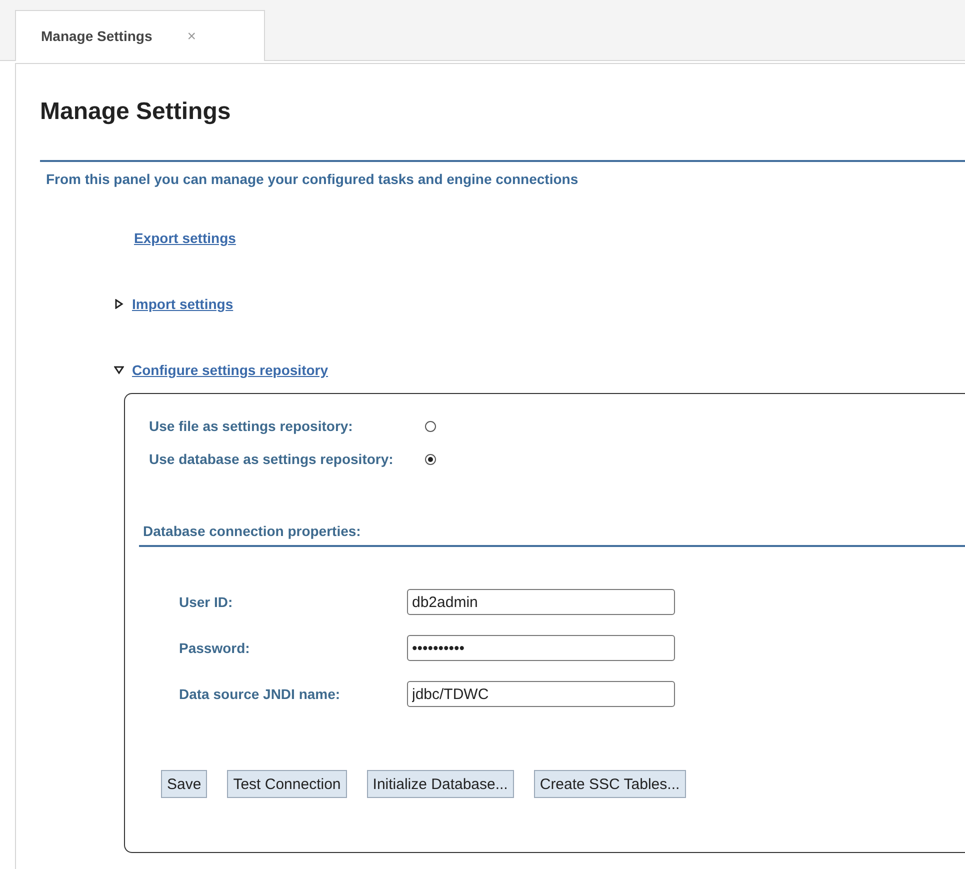  I want to click on field-label: Data source JNDI name:, so click(260, 694).